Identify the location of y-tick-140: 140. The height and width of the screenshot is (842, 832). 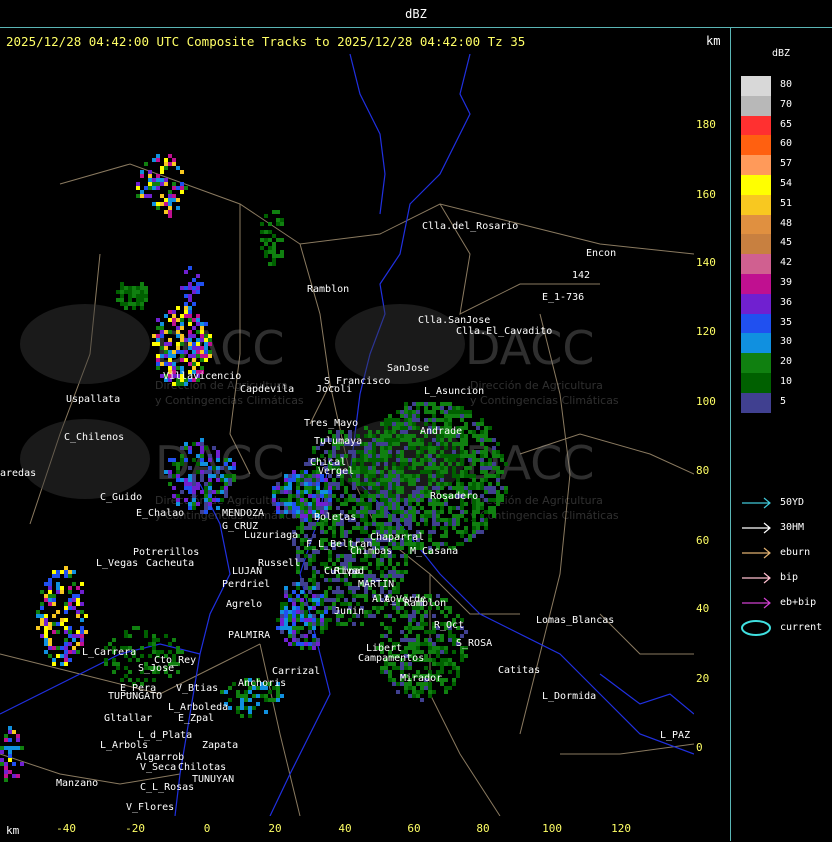
(706, 262).